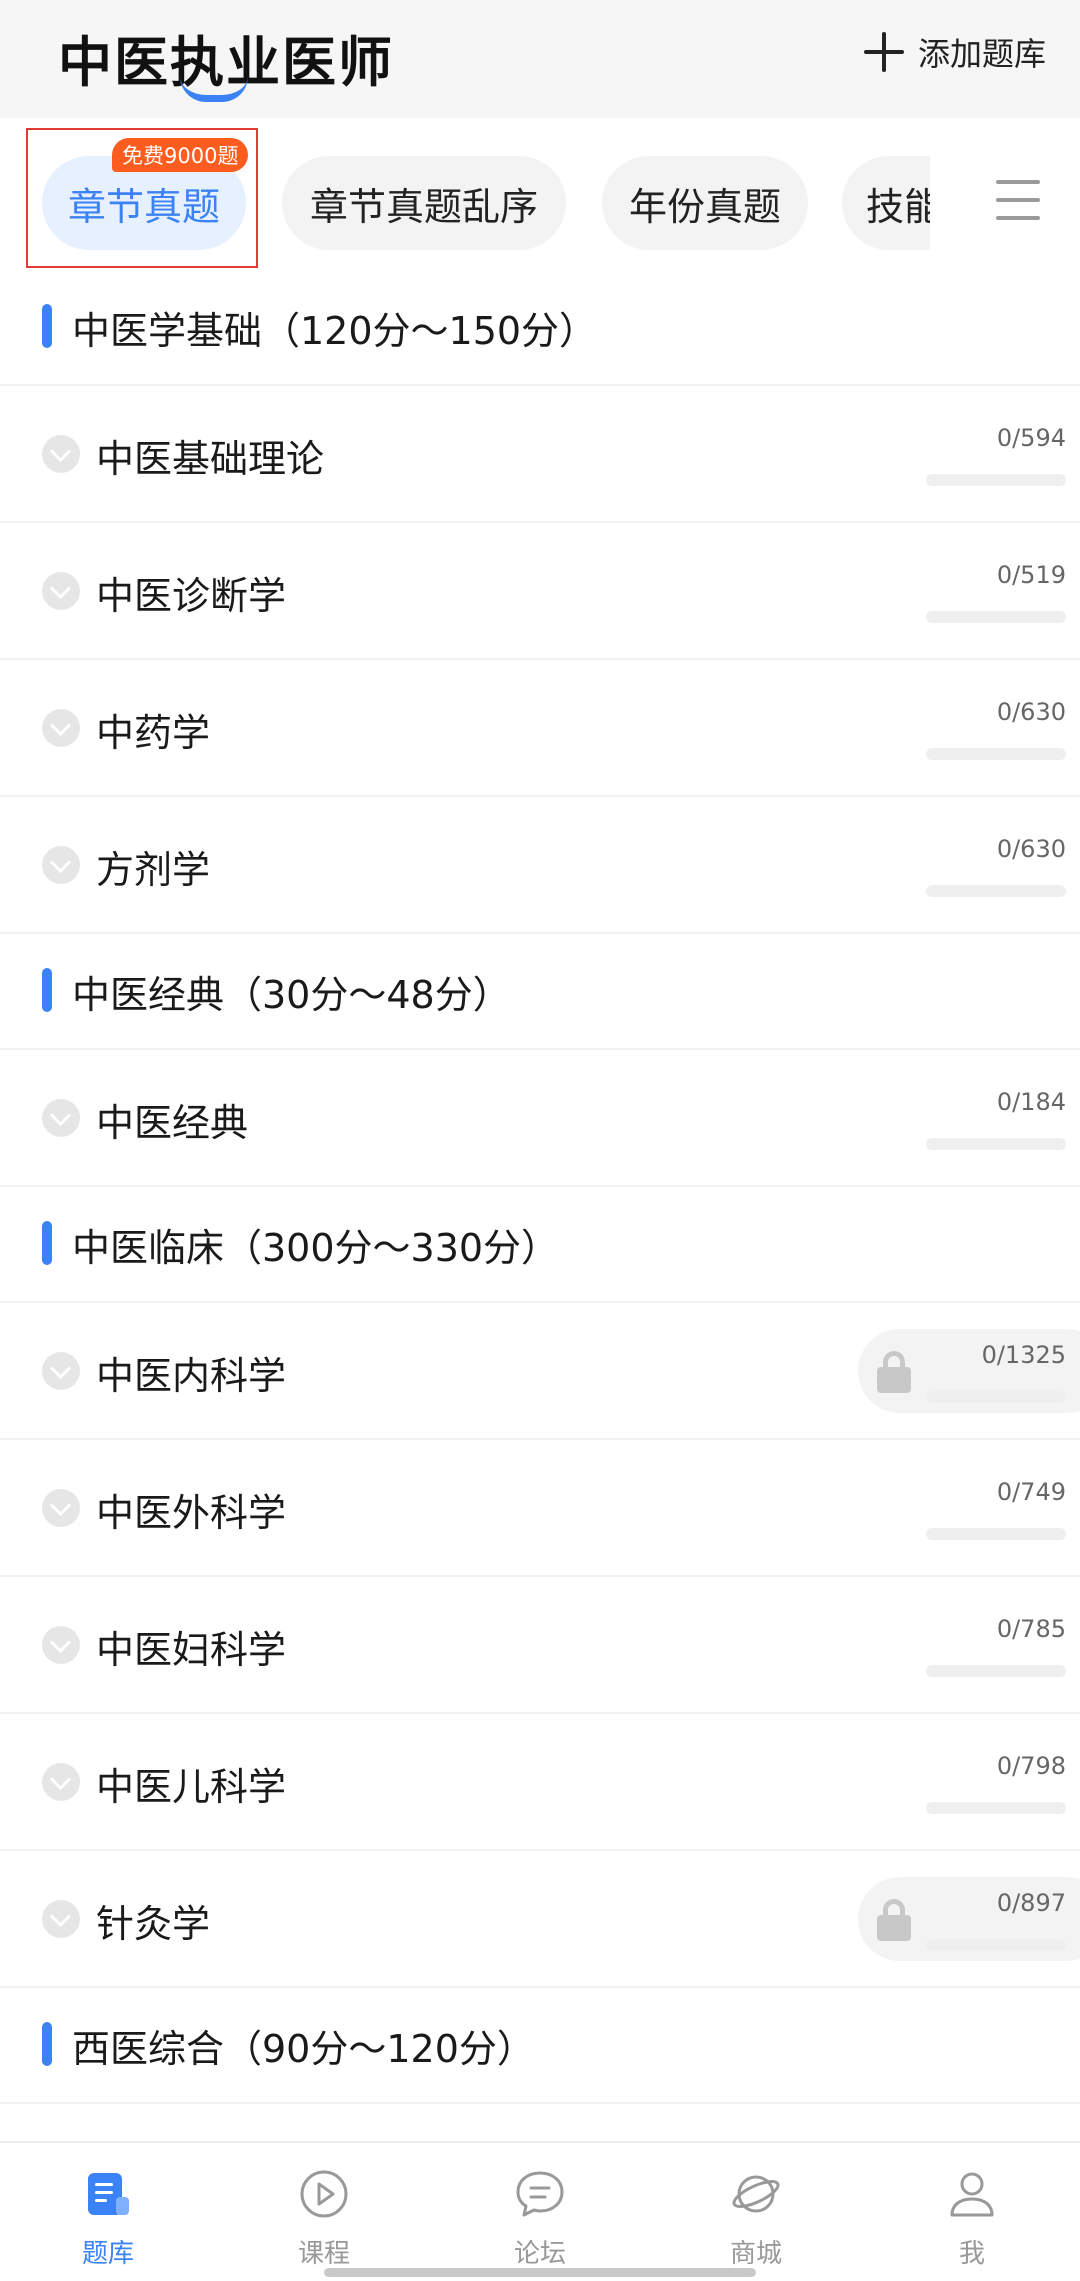 The height and width of the screenshot is (2281, 1080). Describe the element at coordinates (1031, 1629) in the screenshot. I see `progress-count: 0/785` at that location.